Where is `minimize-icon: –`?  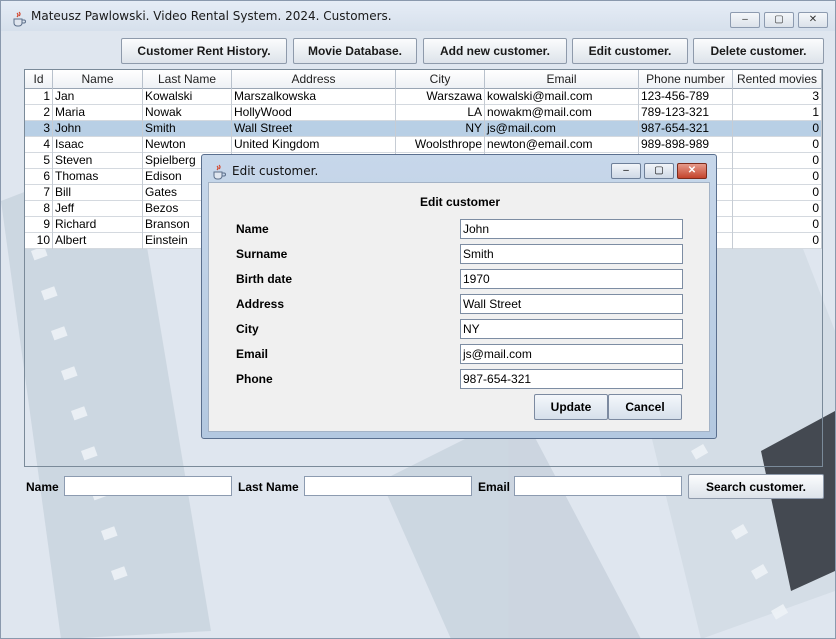 minimize-icon: – is located at coordinates (745, 20).